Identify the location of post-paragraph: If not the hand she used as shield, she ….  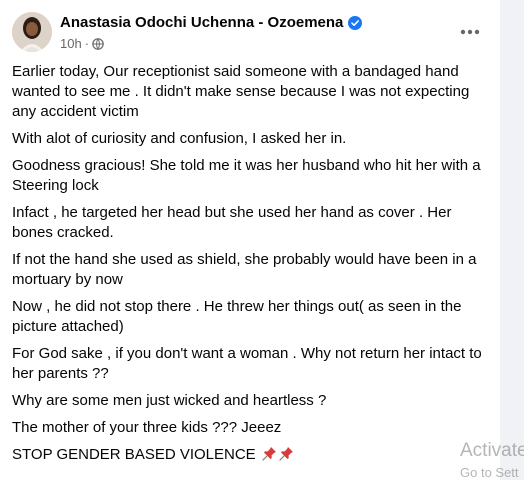
(244, 269).